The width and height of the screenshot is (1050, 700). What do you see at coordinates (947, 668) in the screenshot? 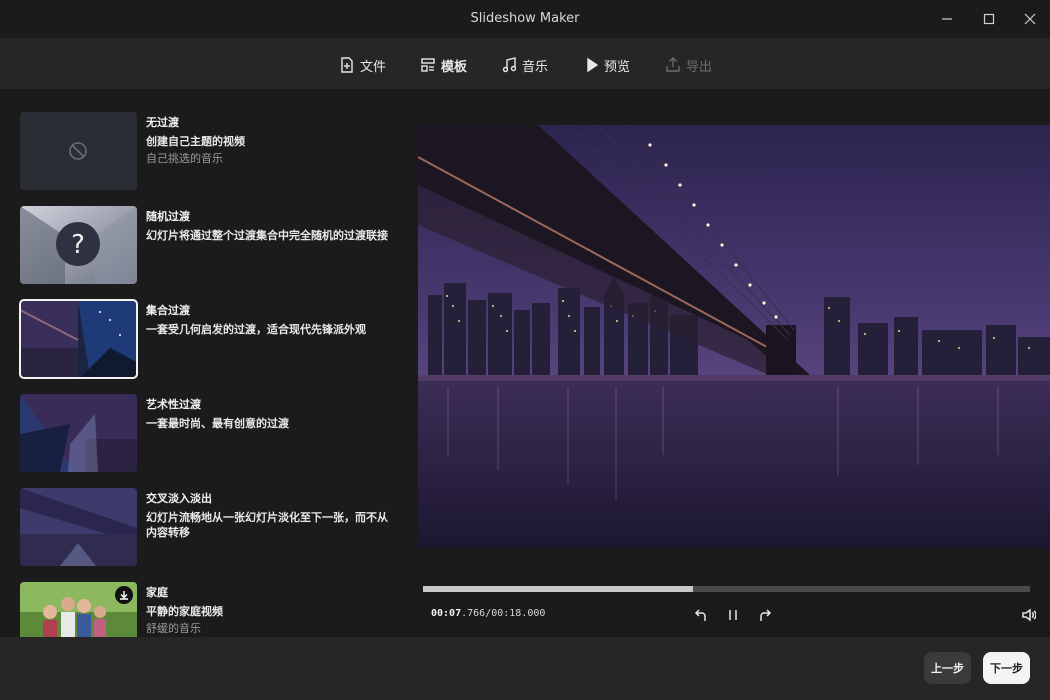
I see `previous-step-button: 上一步` at bounding box center [947, 668].